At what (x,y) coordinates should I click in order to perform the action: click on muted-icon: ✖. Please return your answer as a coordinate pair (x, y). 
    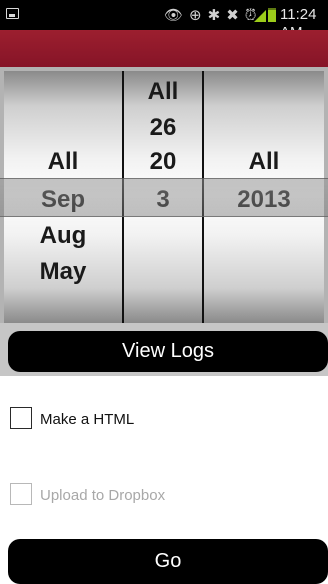
    Looking at the image, I should click on (232, 15).